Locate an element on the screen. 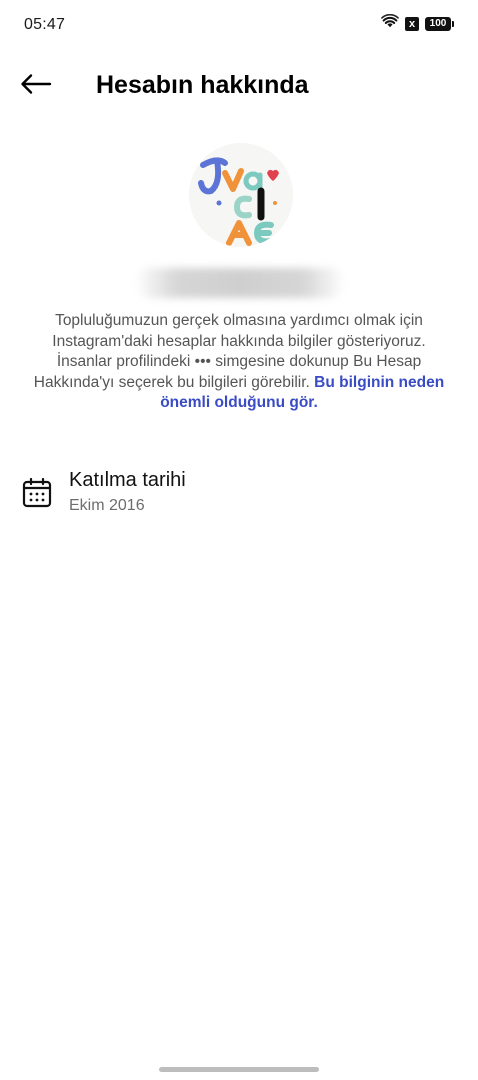 This screenshot has height=1080, width=478. join-date-row: Katılma tarihi Ekim 2016 is located at coordinates (239, 494).